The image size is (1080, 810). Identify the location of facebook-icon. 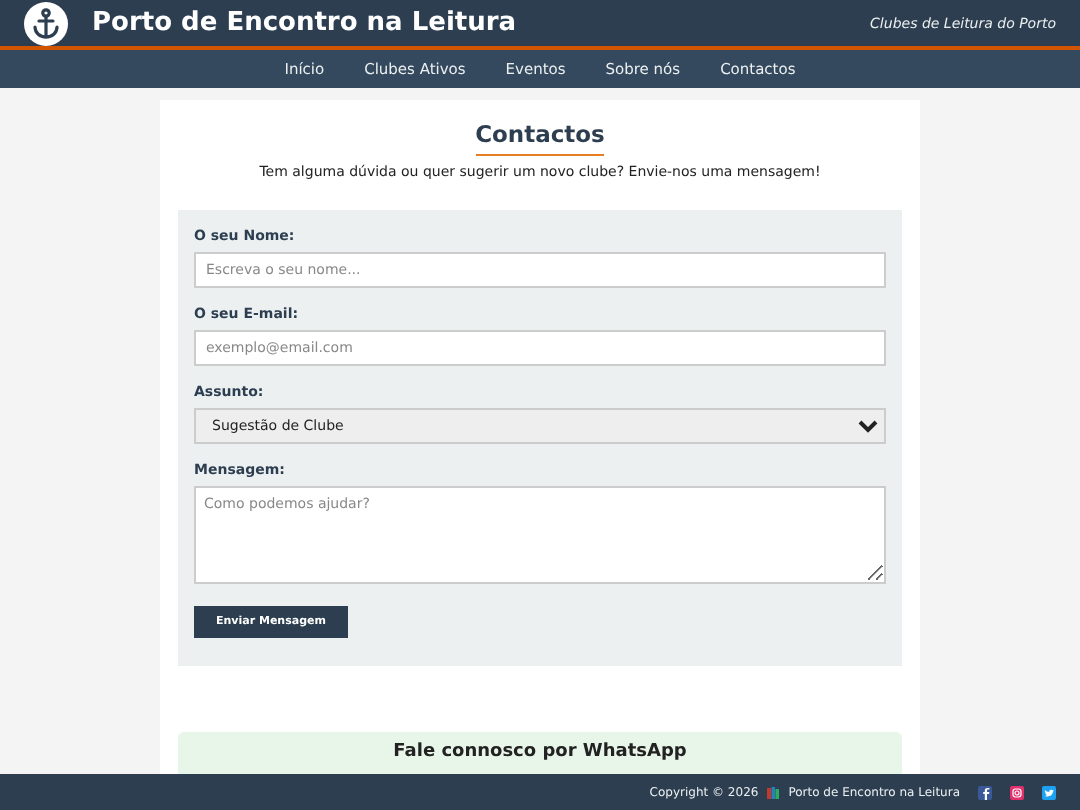
(985, 792).